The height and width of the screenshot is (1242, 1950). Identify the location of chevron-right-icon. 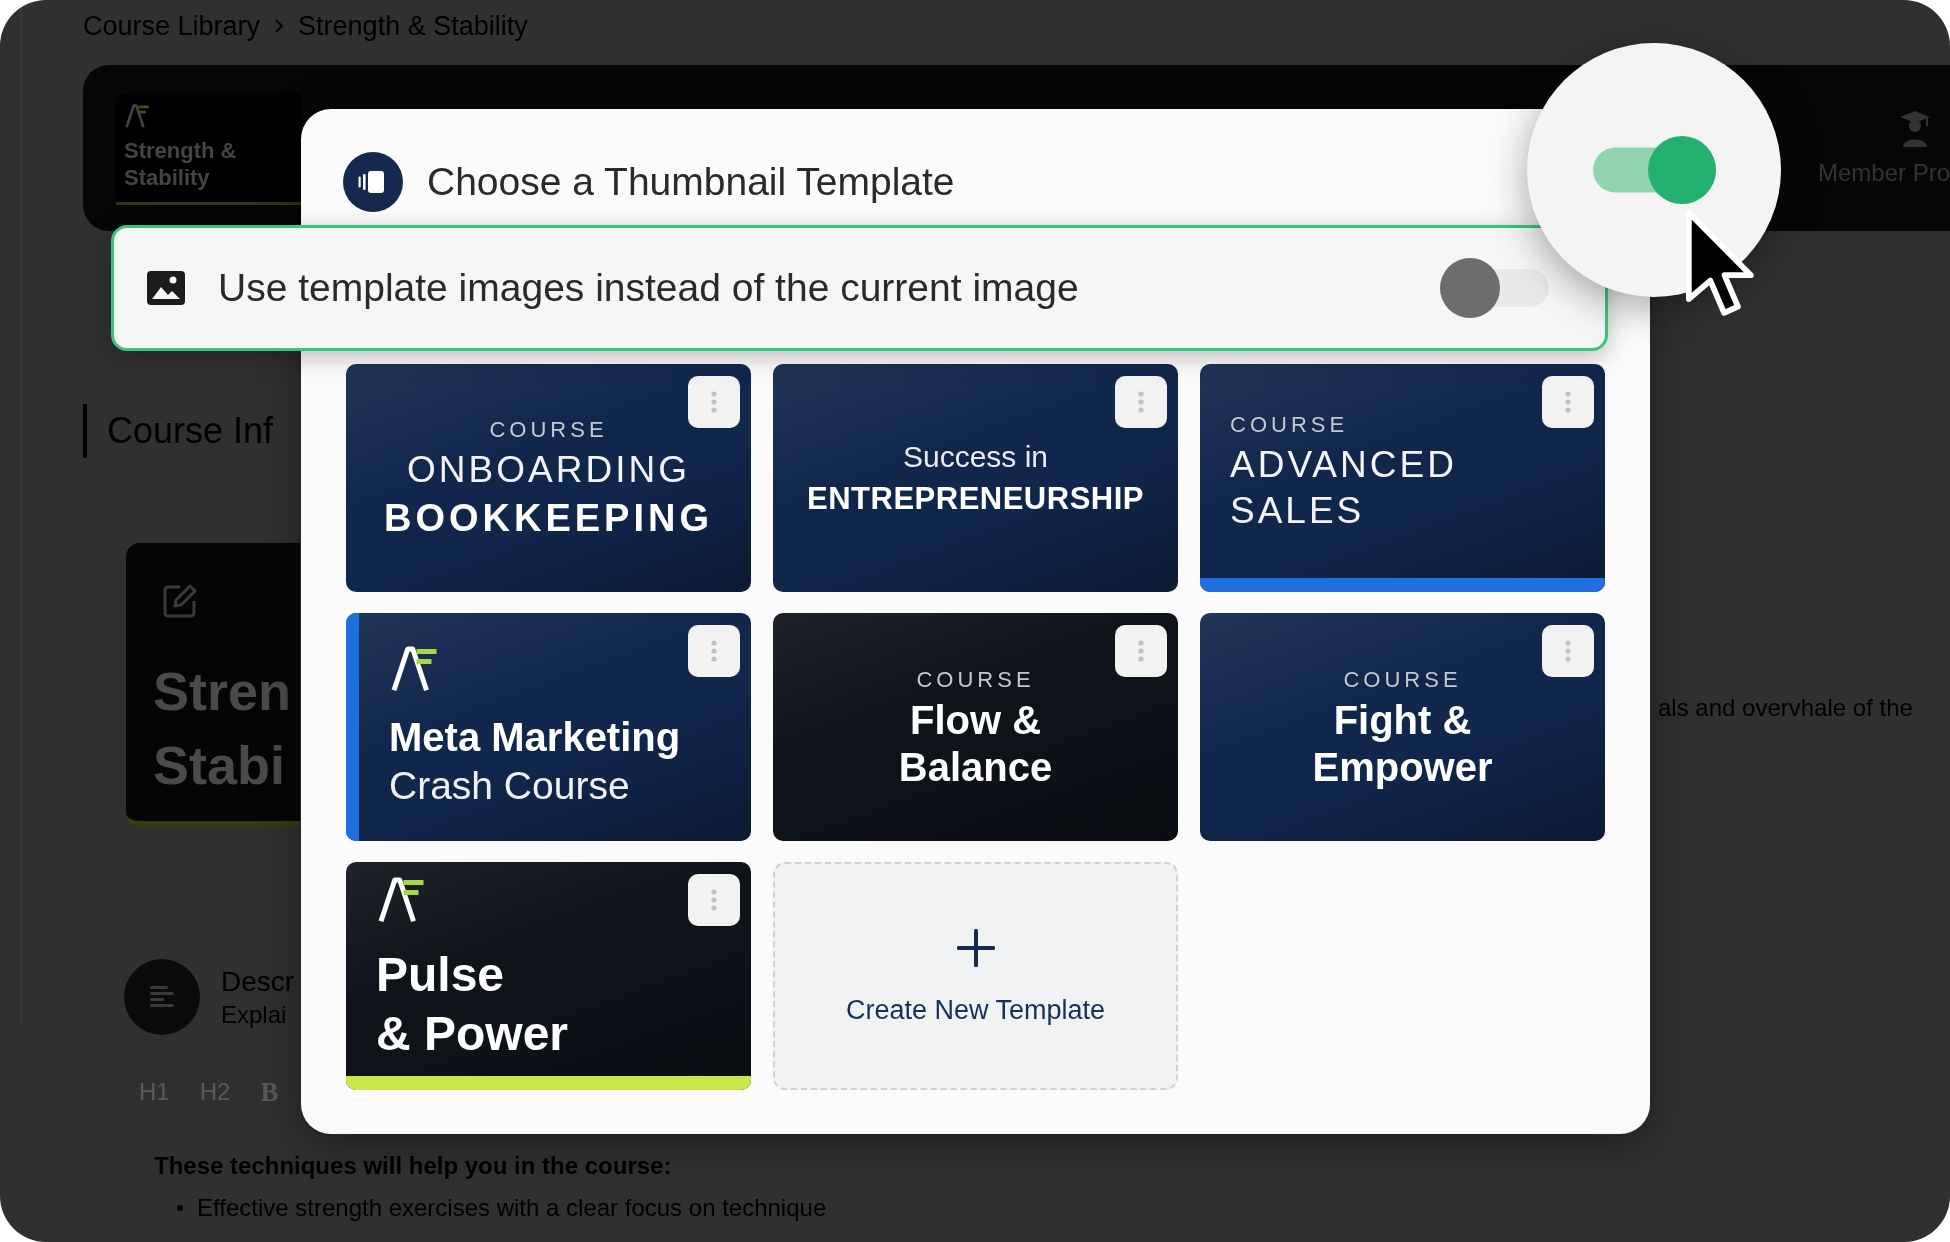
(279, 26).